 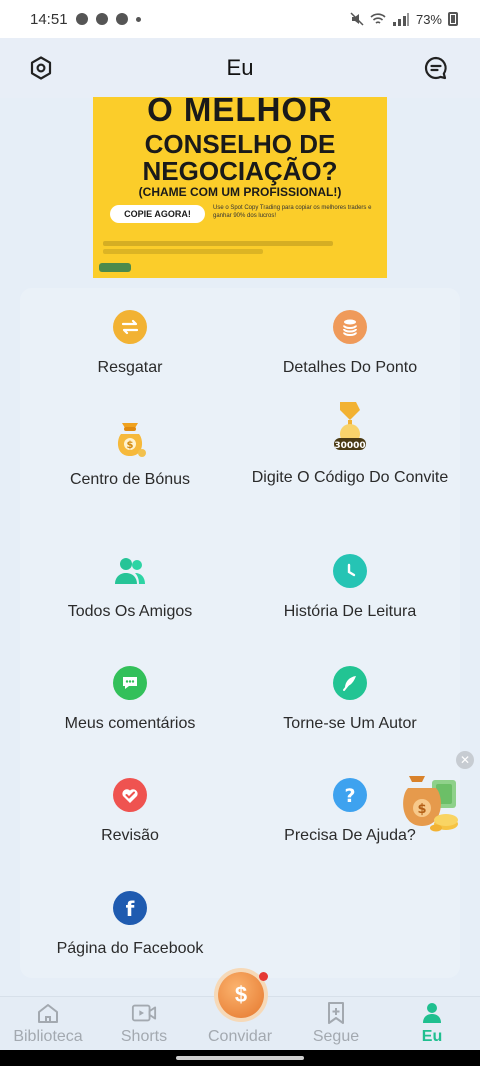 I want to click on notification-dot, so click(x=263, y=976).